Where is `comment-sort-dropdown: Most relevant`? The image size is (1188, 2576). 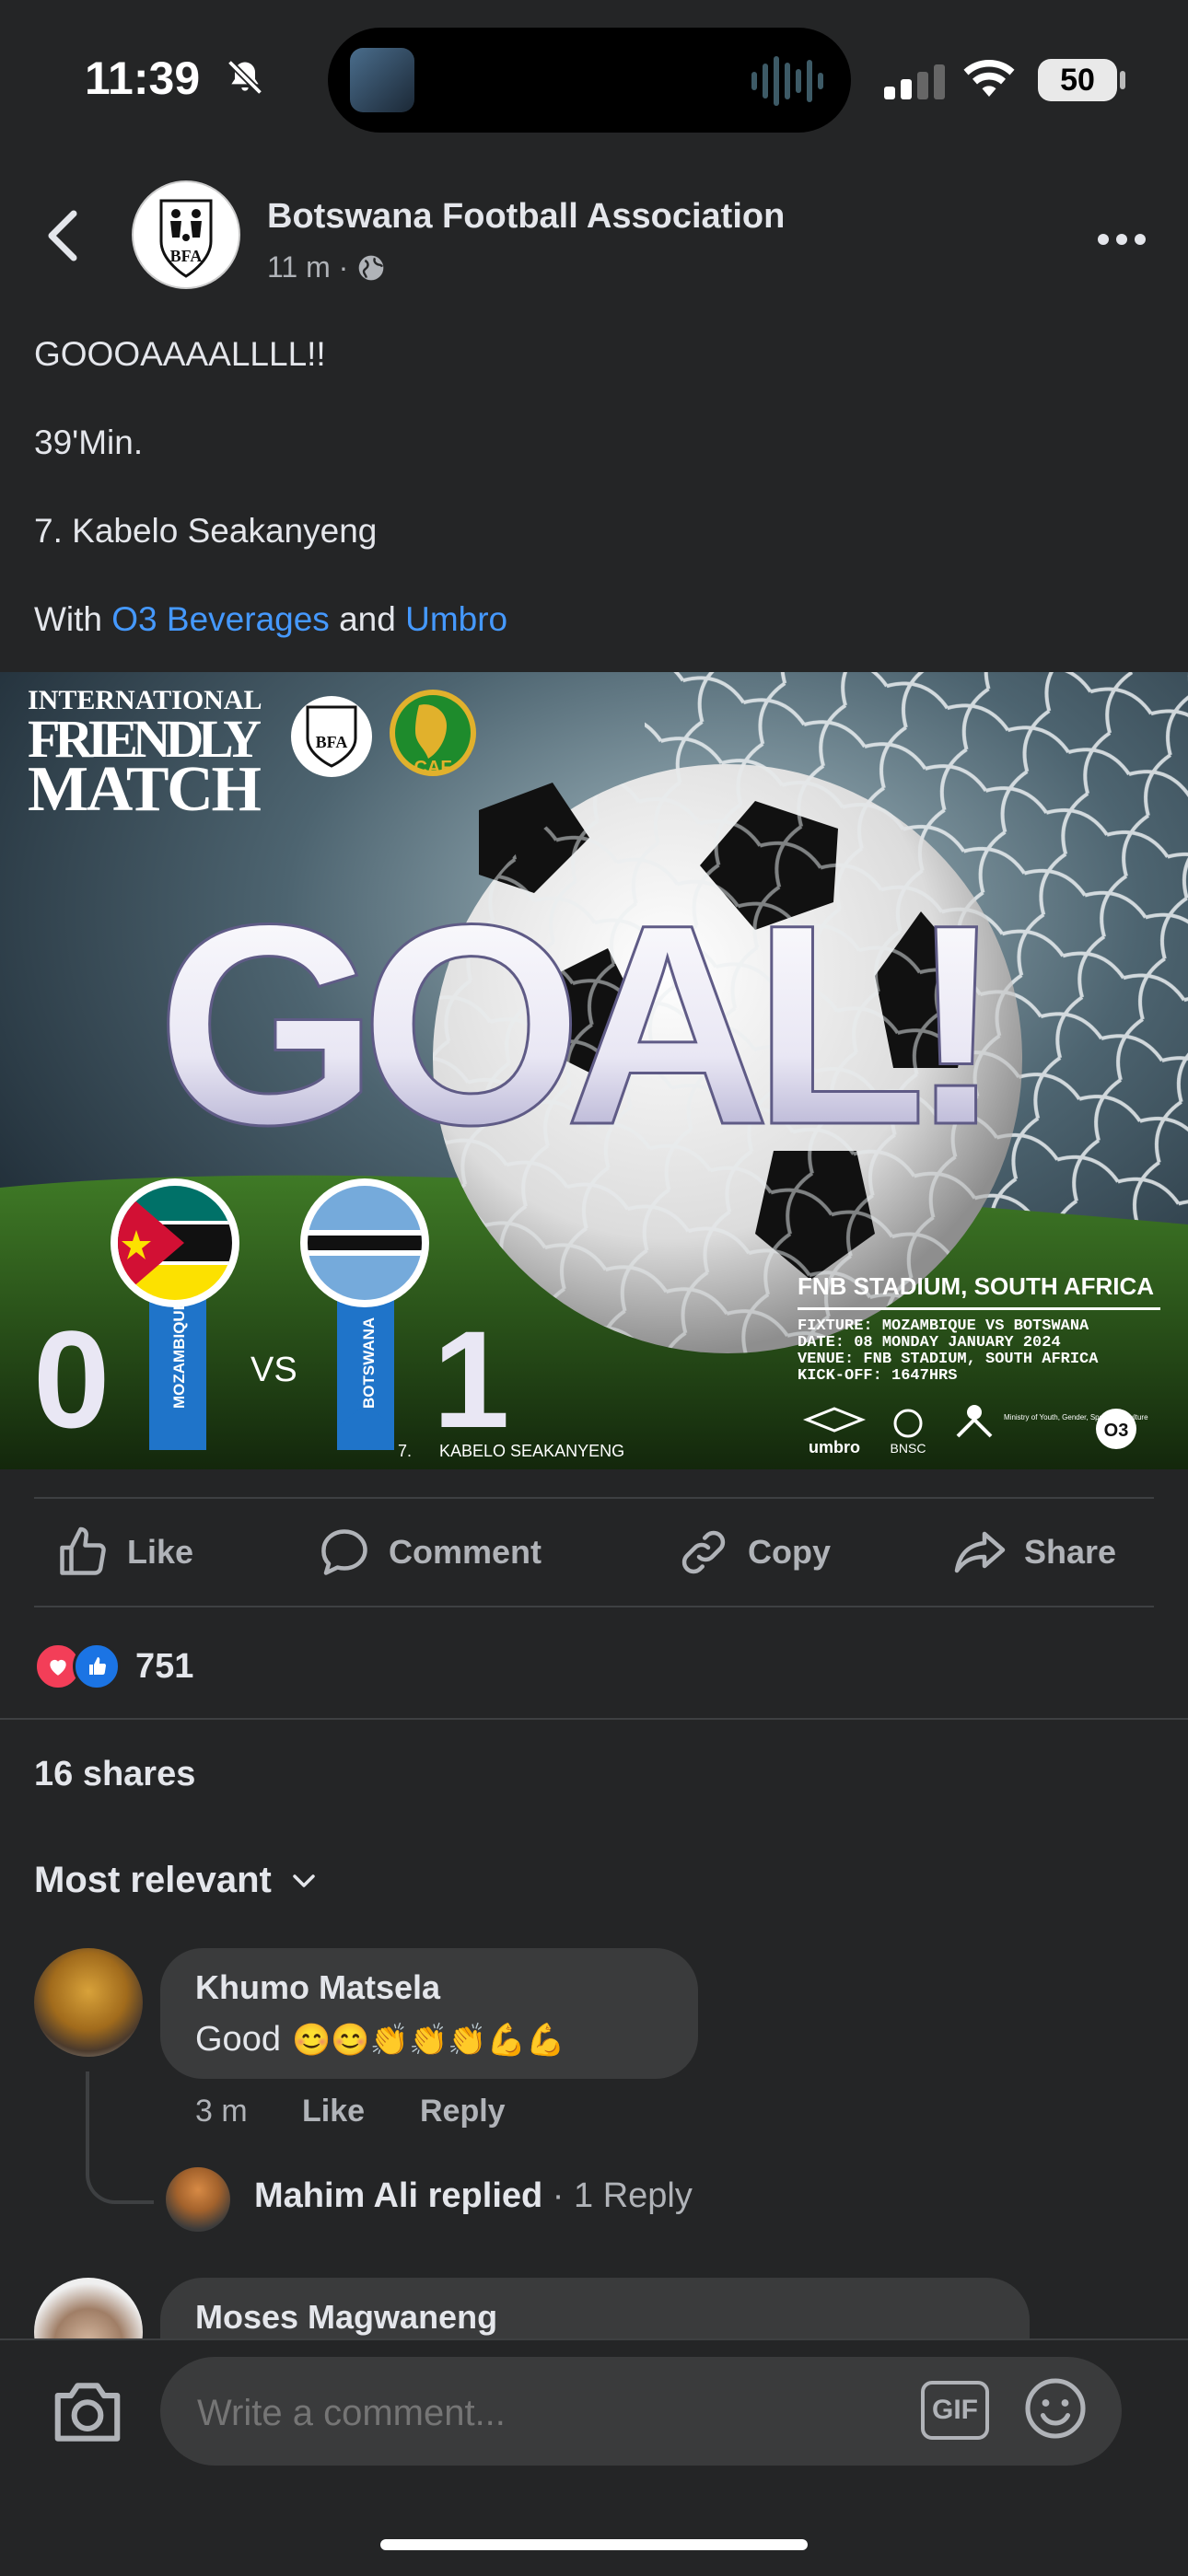
comment-sort-dropdown: Most relevant is located at coordinates (176, 1880).